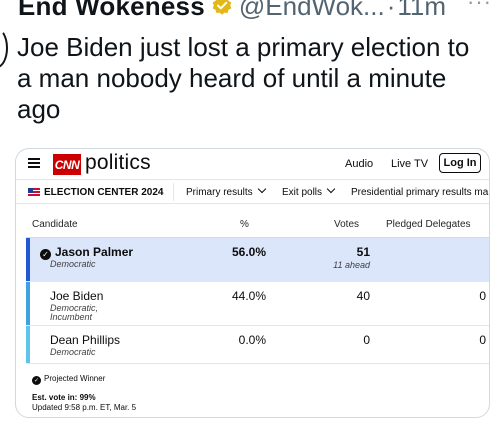  Describe the element at coordinates (421, 11) in the screenshot. I see `tweet-time: 11m` at that location.